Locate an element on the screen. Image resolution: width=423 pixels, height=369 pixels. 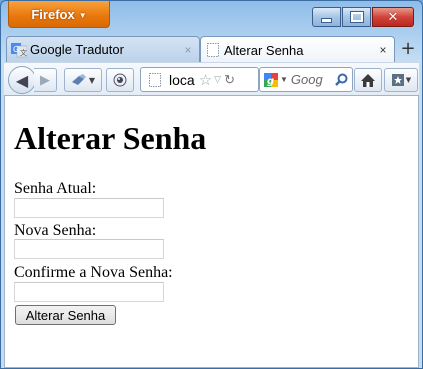
forward-button: ▶ is located at coordinates (45, 80).